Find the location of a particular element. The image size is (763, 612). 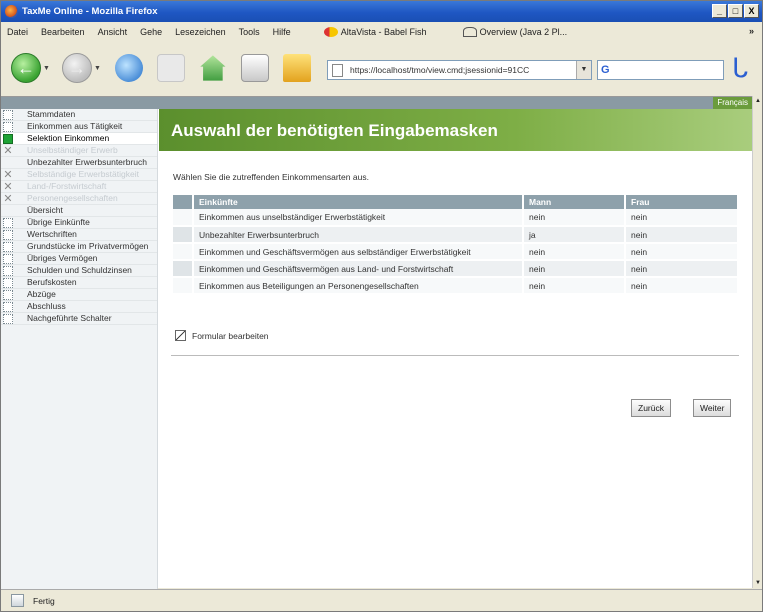

language-link: Français is located at coordinates (732, 103).